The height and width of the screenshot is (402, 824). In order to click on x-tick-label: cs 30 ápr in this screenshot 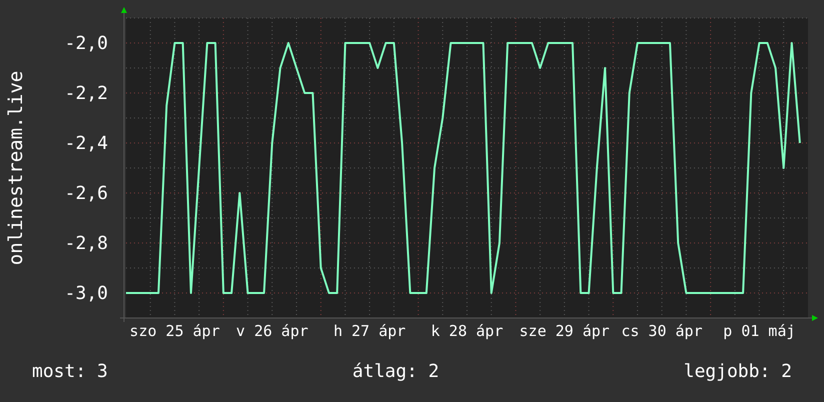, I will do `click(661, 331)`.